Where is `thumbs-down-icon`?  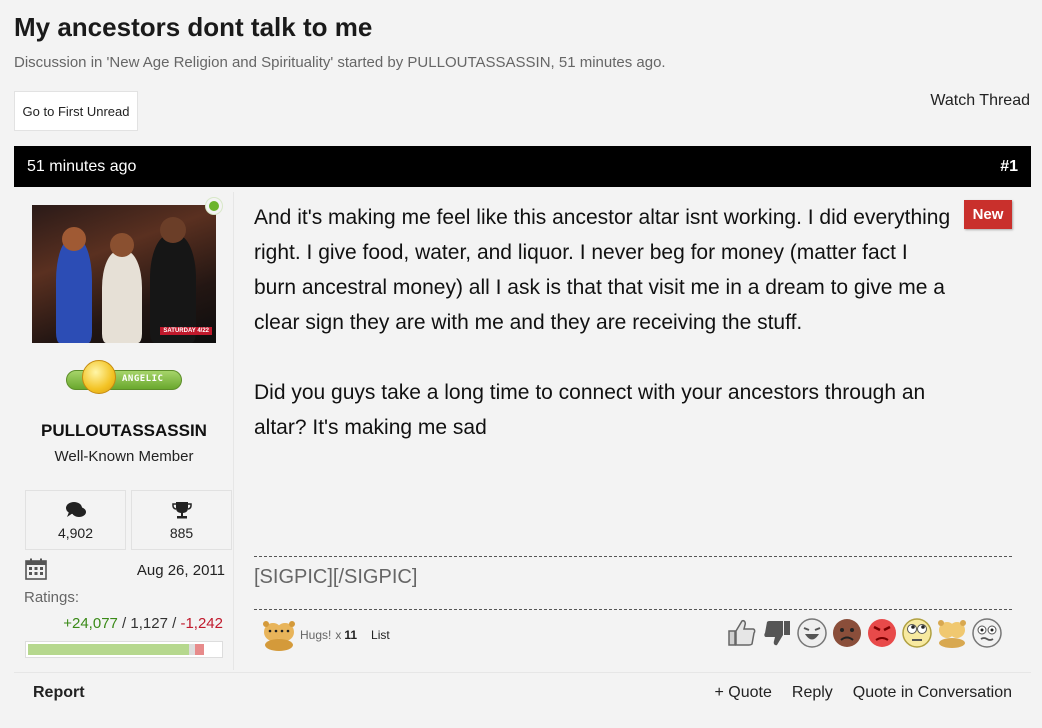
thumbs-down-icon is located at coordinates (777, 633).